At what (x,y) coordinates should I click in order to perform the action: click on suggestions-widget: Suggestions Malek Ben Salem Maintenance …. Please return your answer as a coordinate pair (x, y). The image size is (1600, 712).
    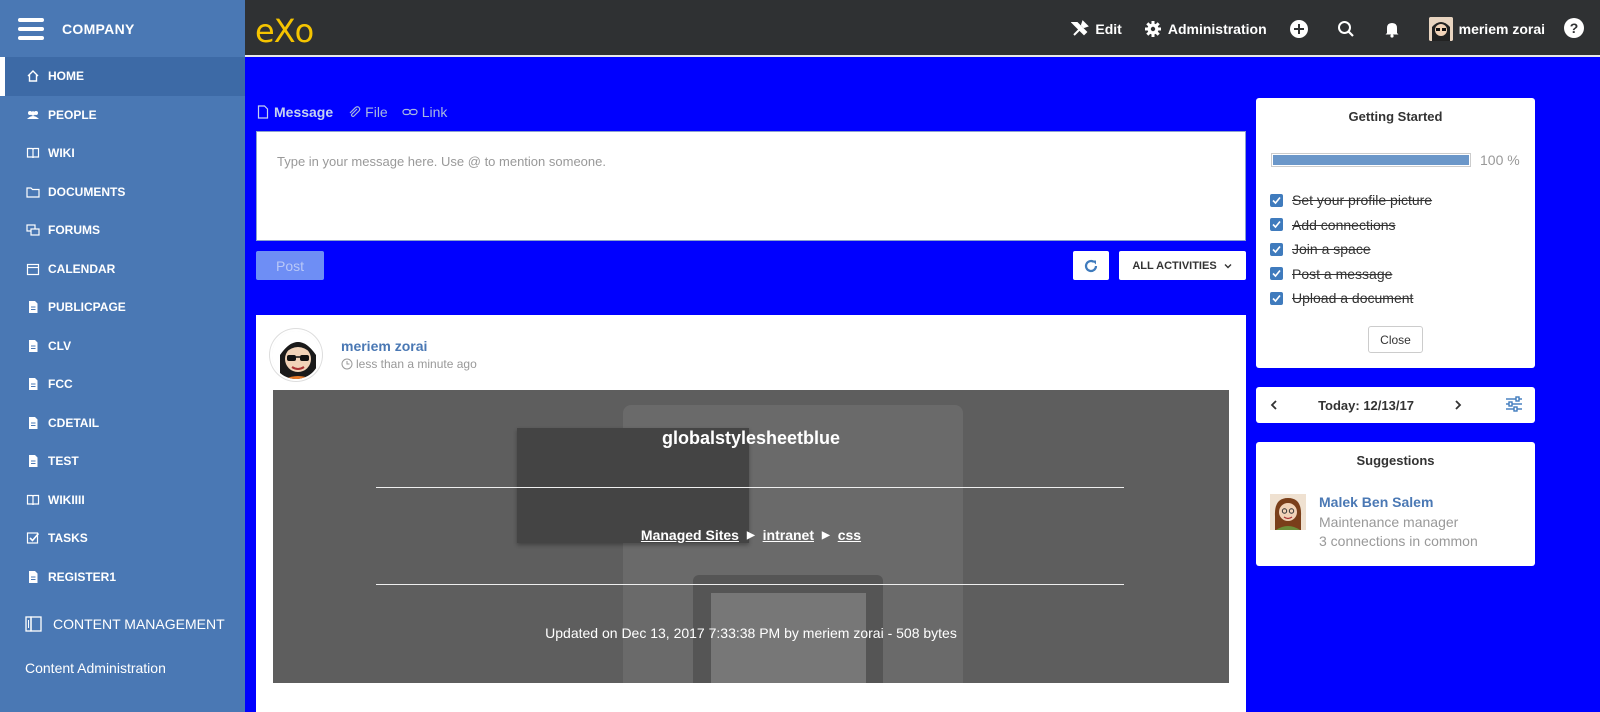
    Looking at the image, I should click on (1395, 504).